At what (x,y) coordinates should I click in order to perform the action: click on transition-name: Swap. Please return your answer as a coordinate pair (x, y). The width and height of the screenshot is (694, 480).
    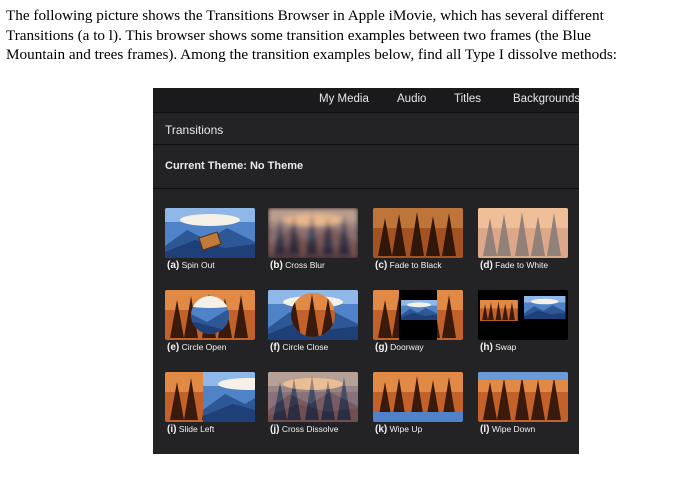
    Looking at the image, I should click on (504, 347).